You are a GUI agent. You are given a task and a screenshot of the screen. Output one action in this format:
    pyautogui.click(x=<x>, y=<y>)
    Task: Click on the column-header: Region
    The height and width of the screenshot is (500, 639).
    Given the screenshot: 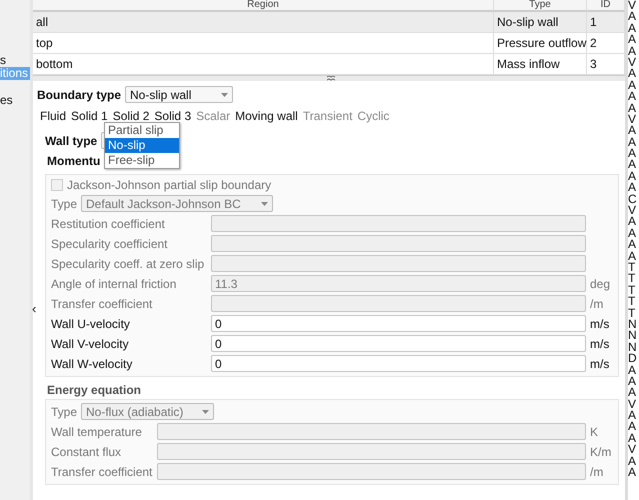 What is the action you would take?
    pyautogui.click(x=263, y=6)
    